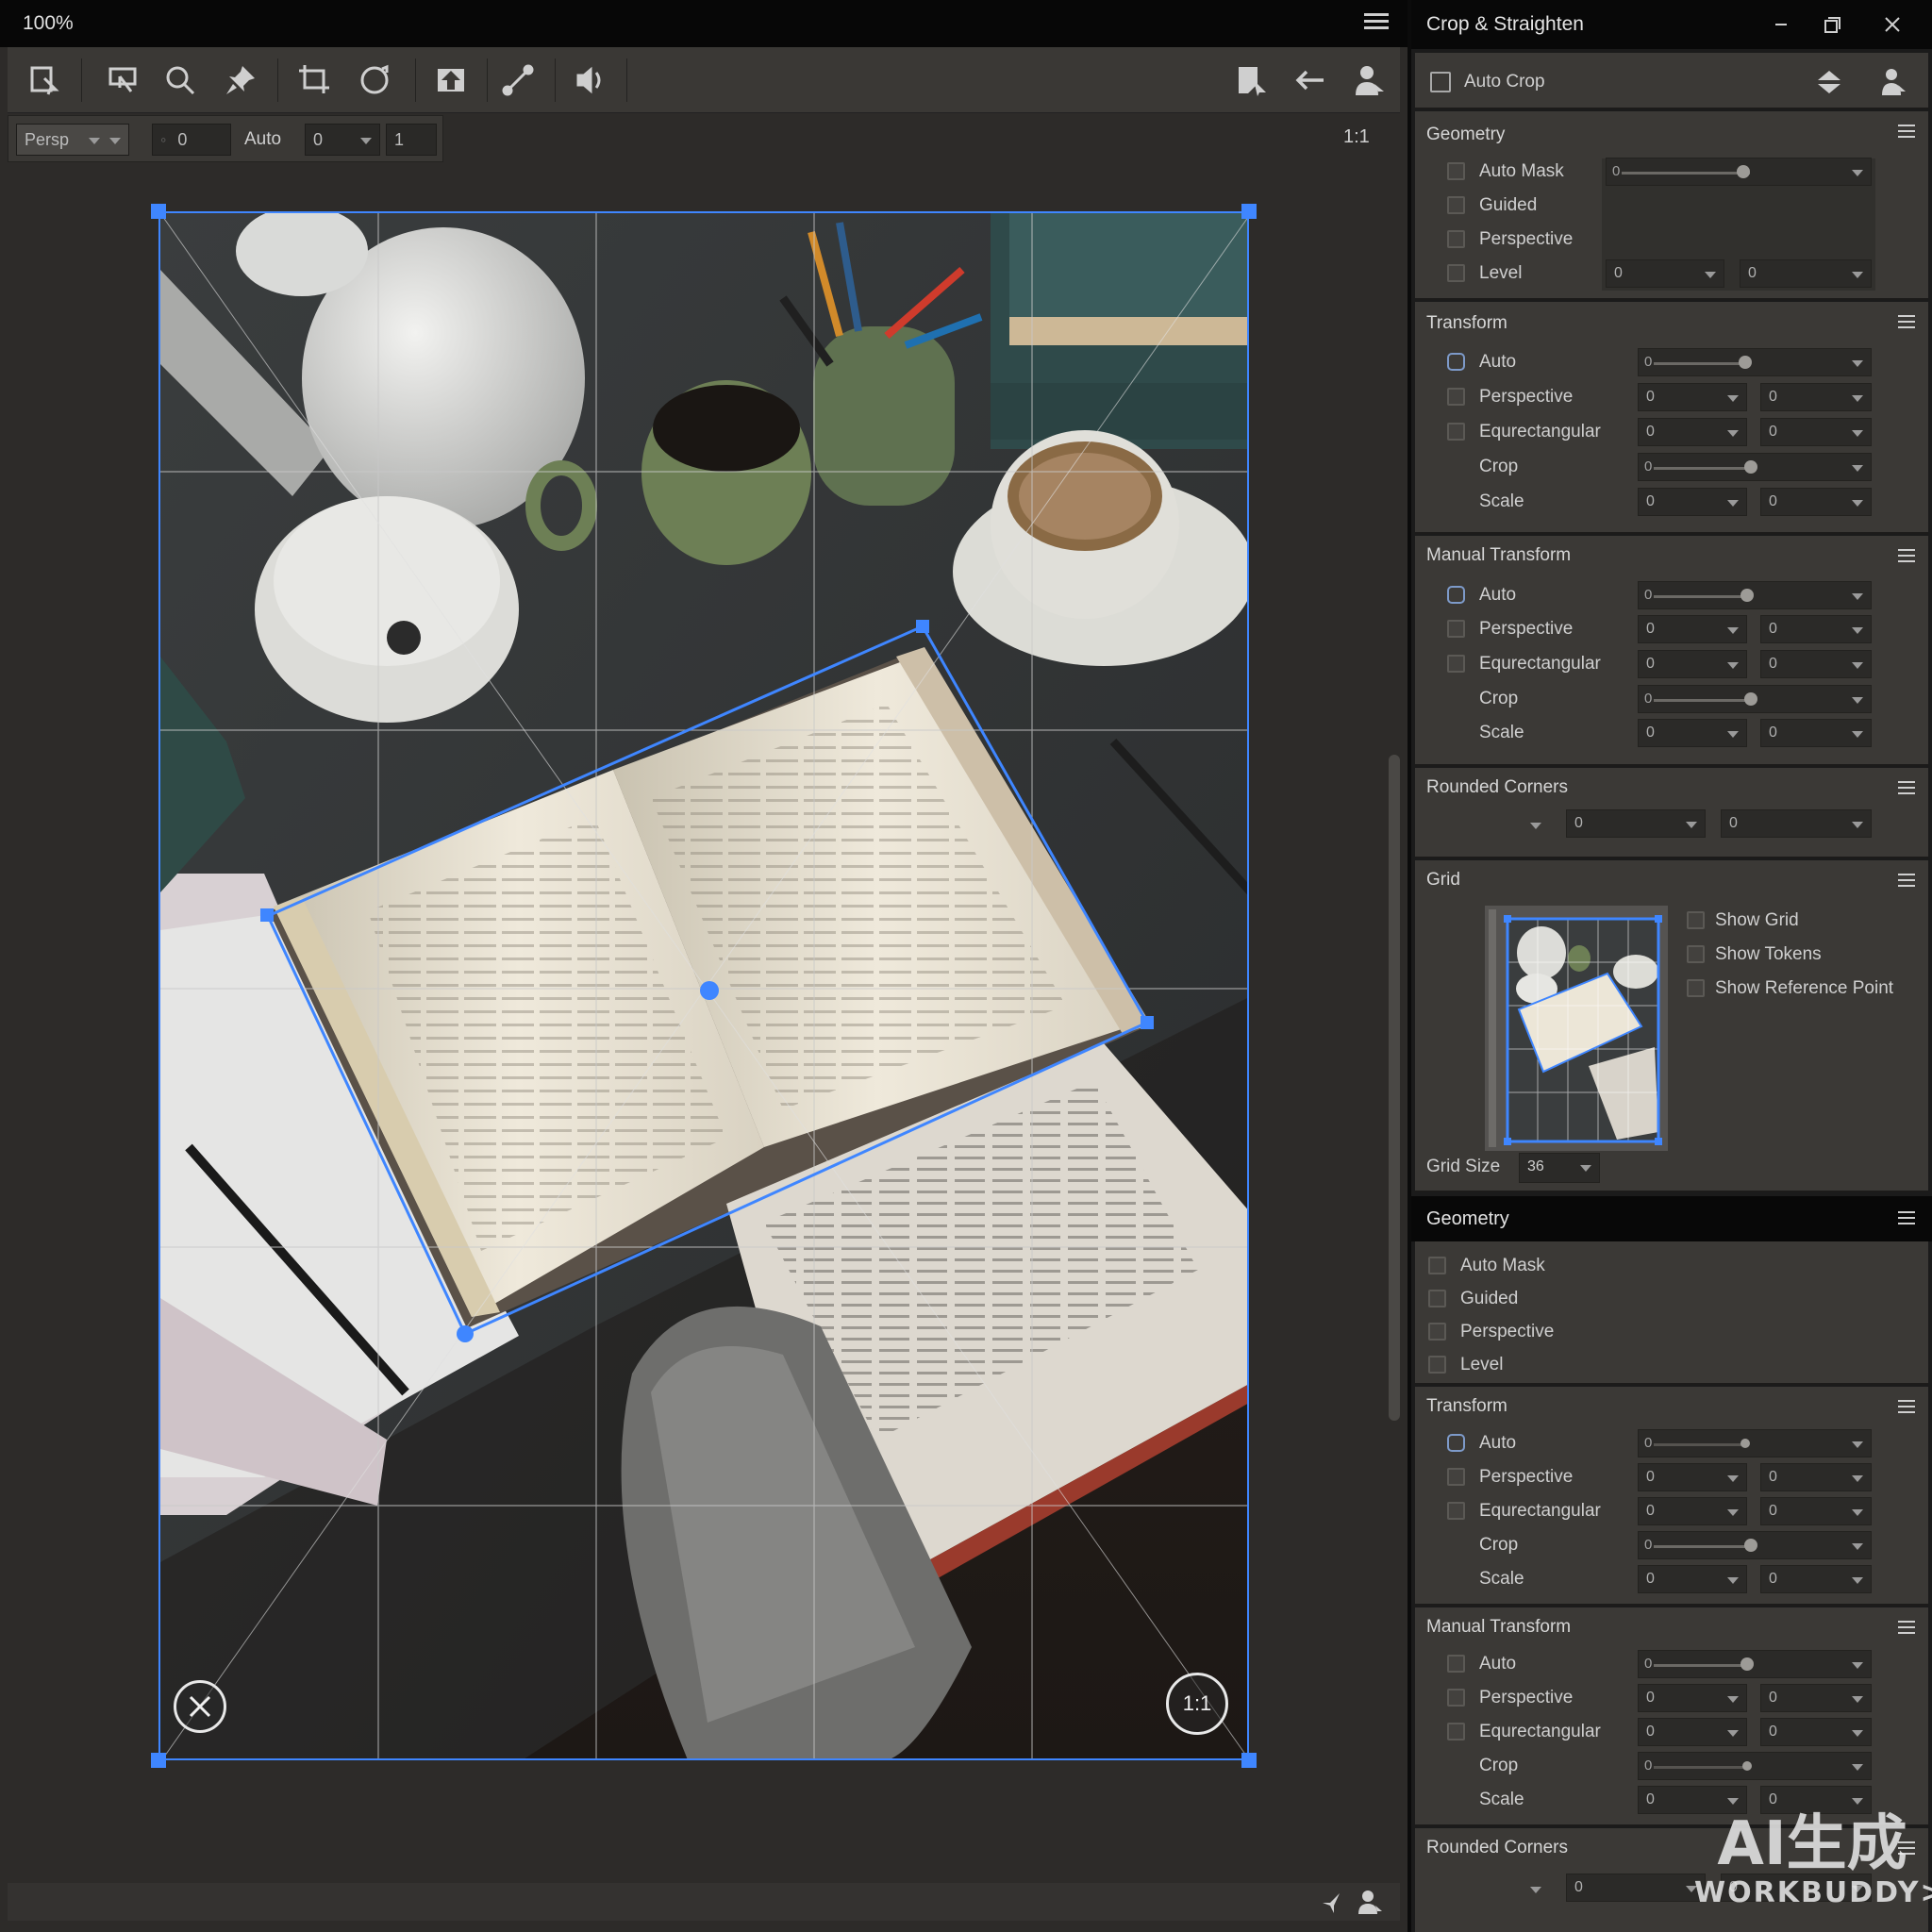  Describe the element at coordinates (517, 81) in the screenshot. I see `line-tool-icon` at that location.